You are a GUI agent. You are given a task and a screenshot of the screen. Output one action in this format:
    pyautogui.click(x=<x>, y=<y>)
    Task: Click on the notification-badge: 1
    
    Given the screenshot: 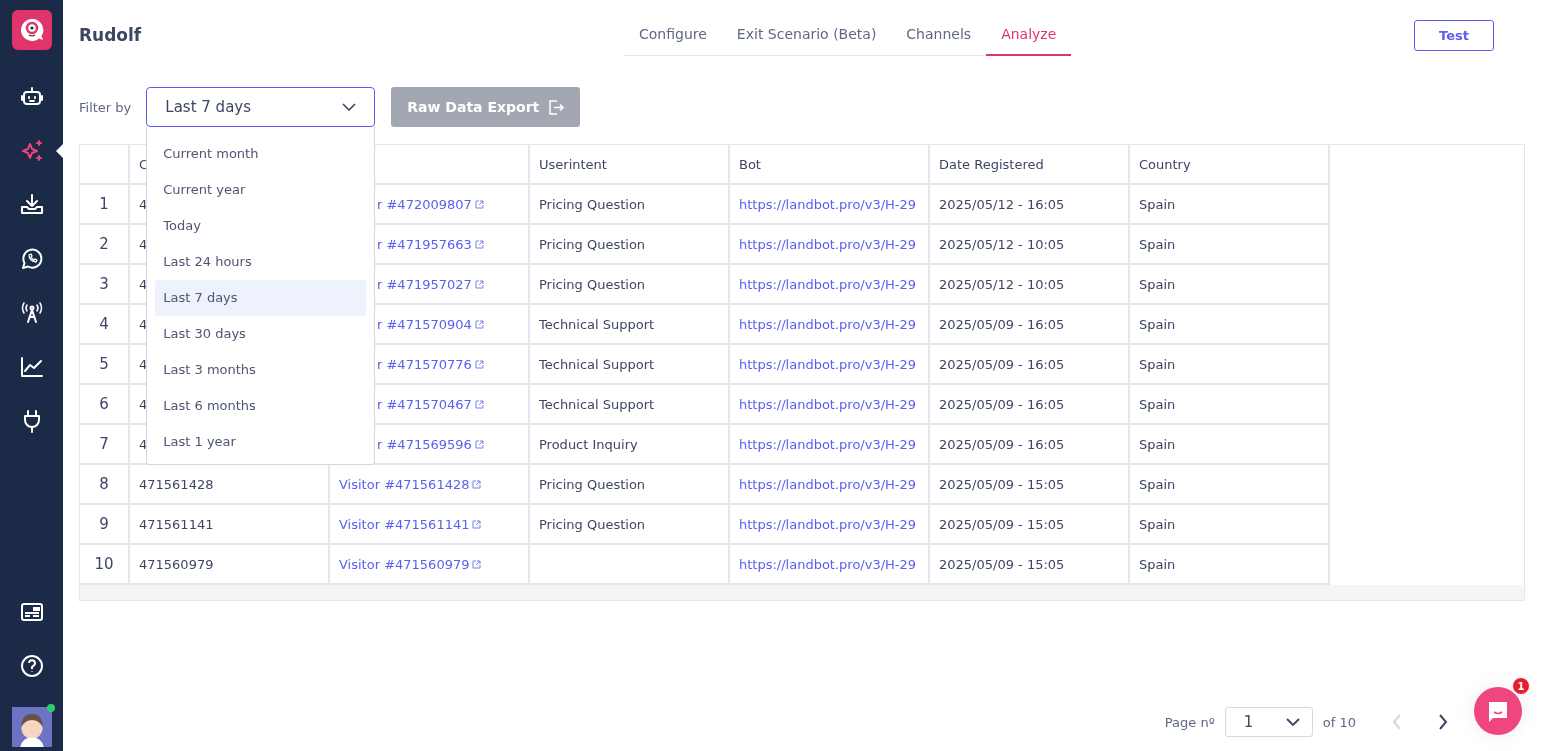 What is the action you would take?
    pyautogui.click(x=1521, y=686)
    